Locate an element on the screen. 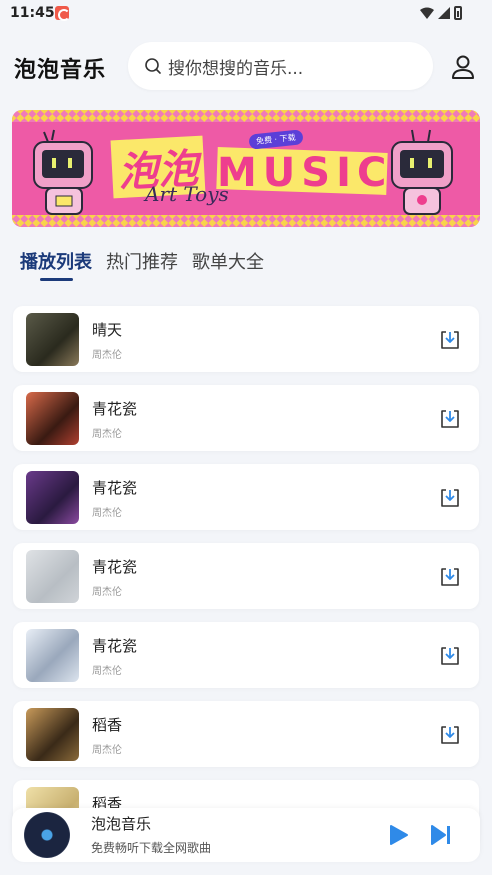 This screenshot has height=875, width=492. battery-icon is located at coordinates (458, 13).